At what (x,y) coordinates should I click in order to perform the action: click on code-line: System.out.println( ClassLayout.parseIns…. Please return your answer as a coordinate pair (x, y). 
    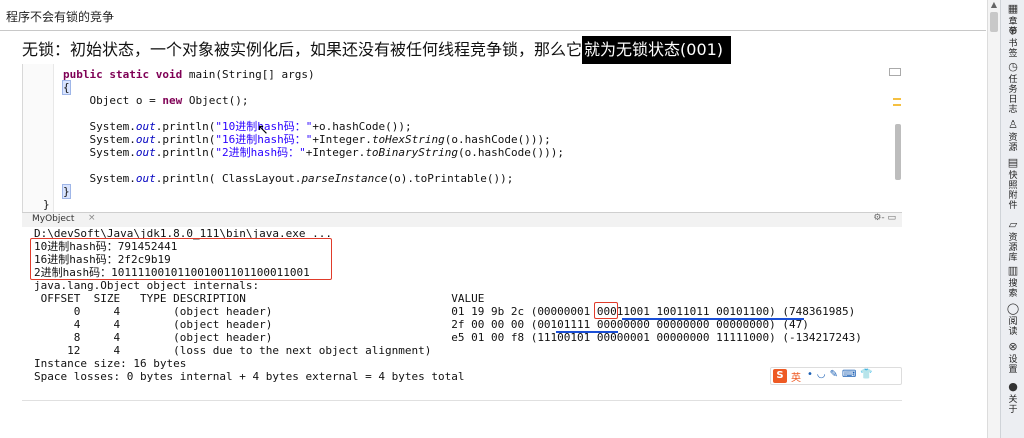
    Looking at the image, I should click on (313, 178).